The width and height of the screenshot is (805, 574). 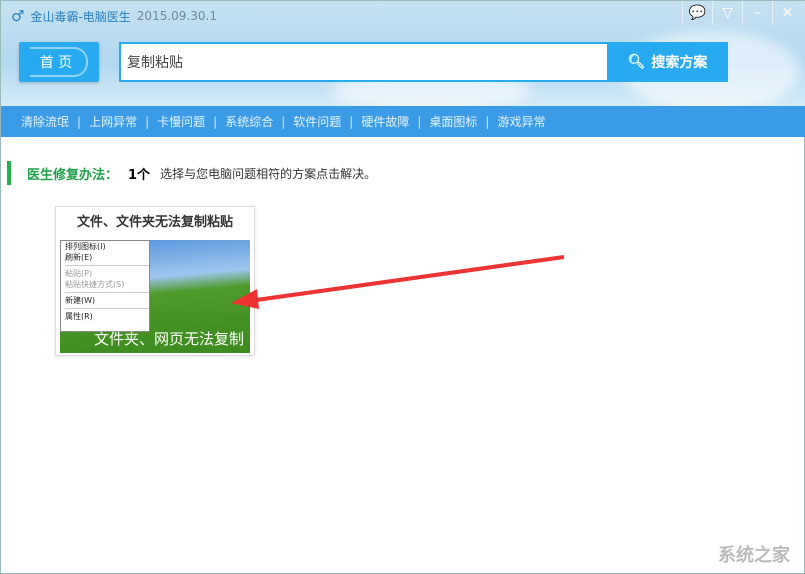 What do you see at coordinates (18, 16) in the screenshot?
I see `app-logo-icon: ♂` at bounding box center [18, 16].